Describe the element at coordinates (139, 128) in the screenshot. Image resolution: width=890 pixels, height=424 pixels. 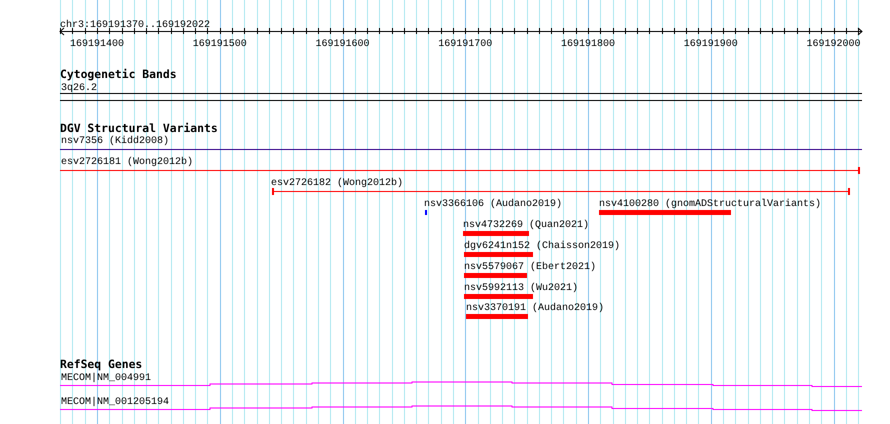
I see `track-title: DGV Structural Variants` at that location.